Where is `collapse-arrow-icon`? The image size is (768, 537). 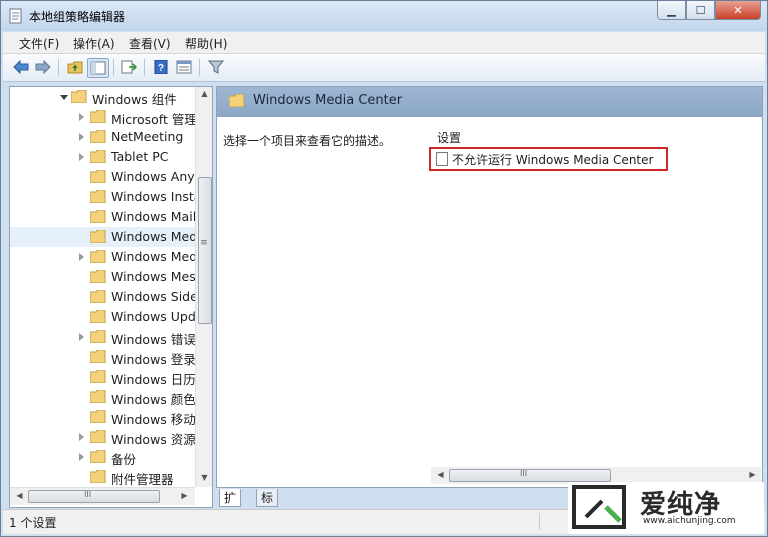 collapse-arrow-icon is located at coordinates (64, 97).